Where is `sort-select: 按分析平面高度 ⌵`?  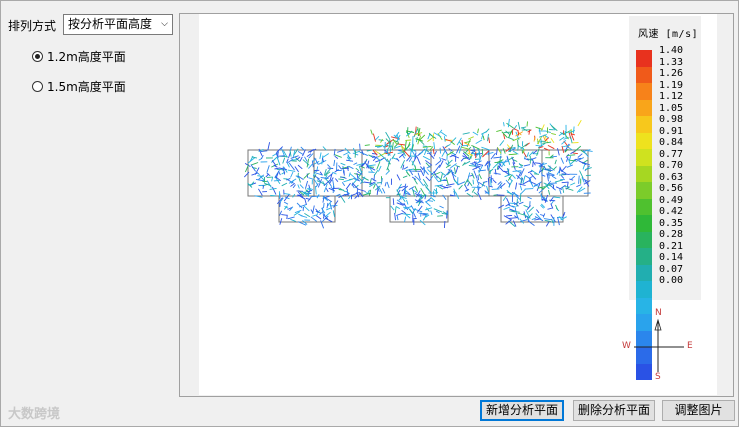 sort-select: 按分析平面高度 ⌵ is located at coordinates (118, 24).